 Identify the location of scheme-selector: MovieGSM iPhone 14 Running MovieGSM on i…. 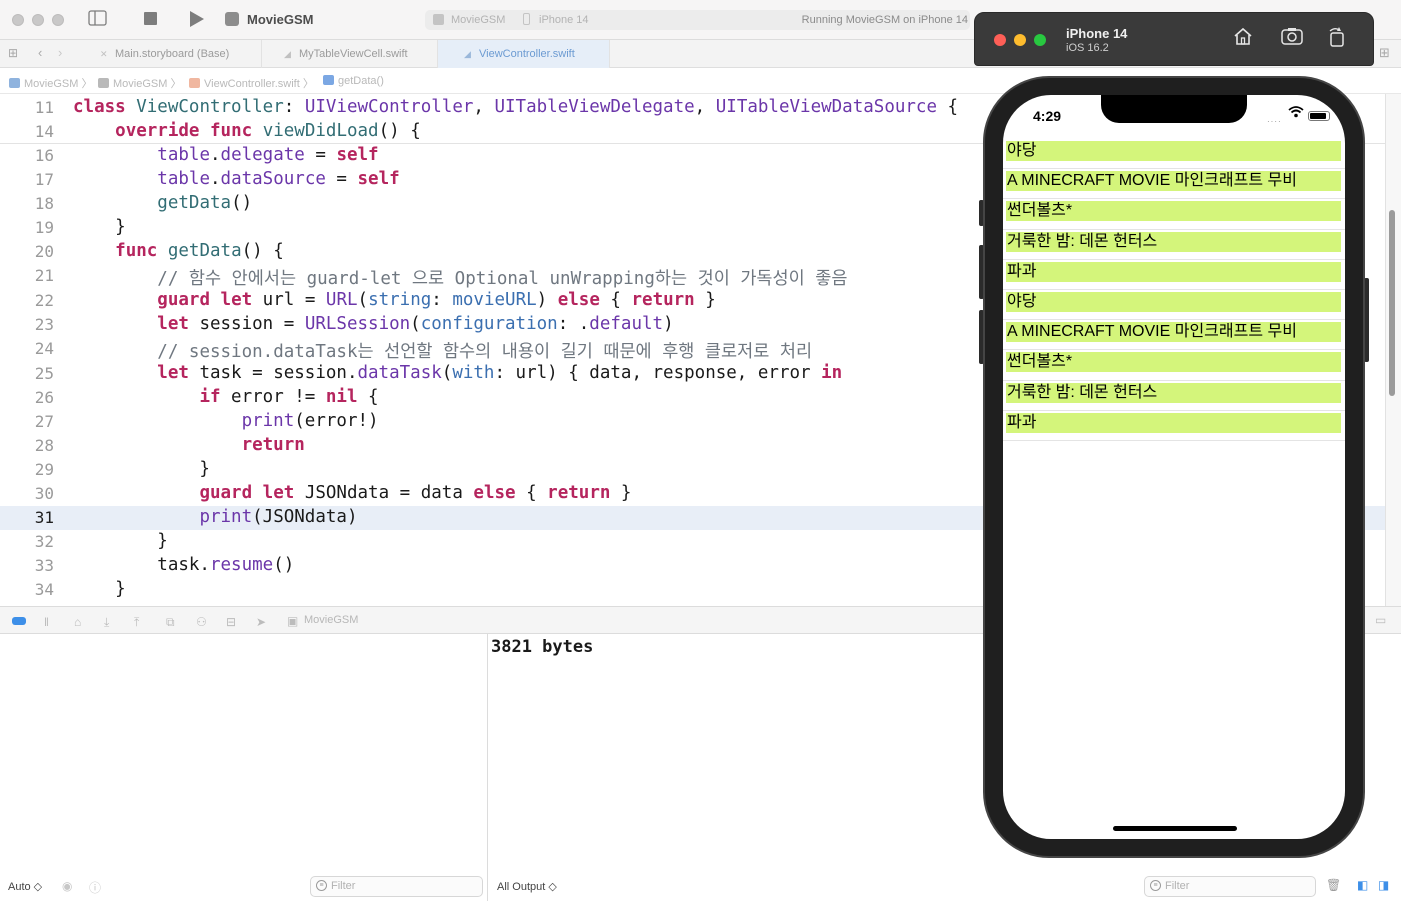
(697, 20).